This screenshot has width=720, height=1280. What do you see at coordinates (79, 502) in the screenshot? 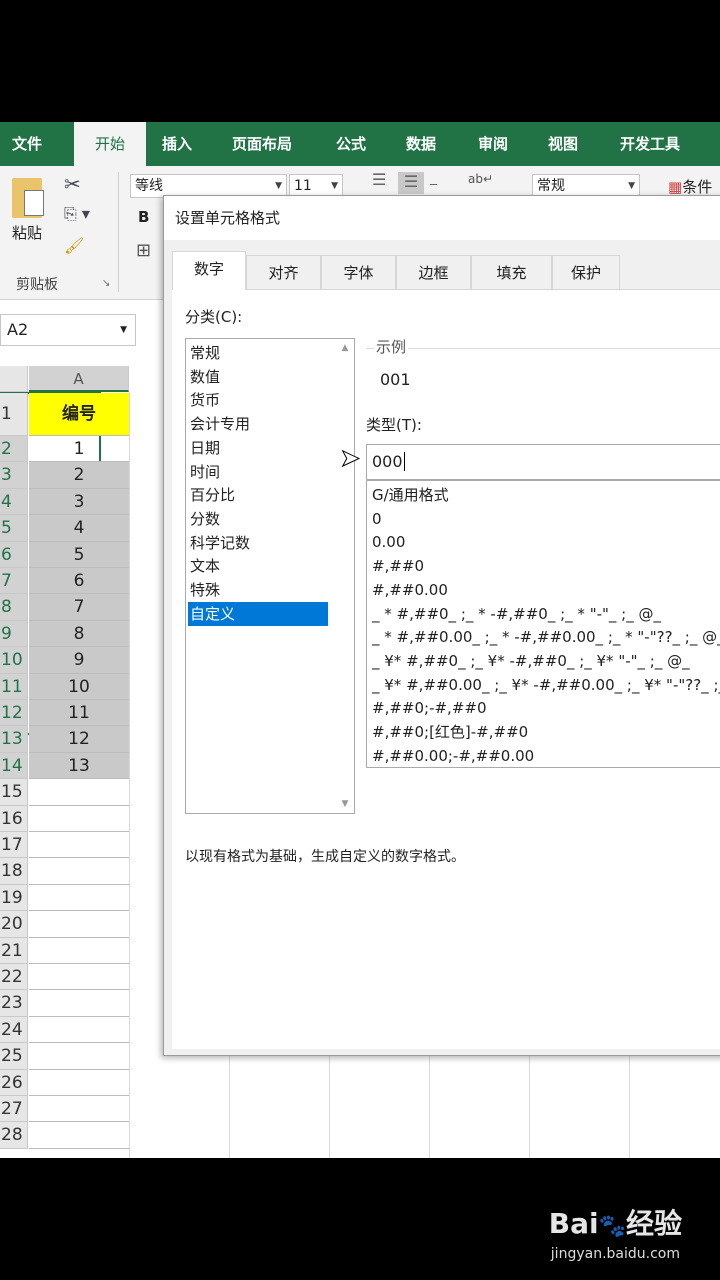
I see `data-cell: 3` at bounding box center [79, 502].